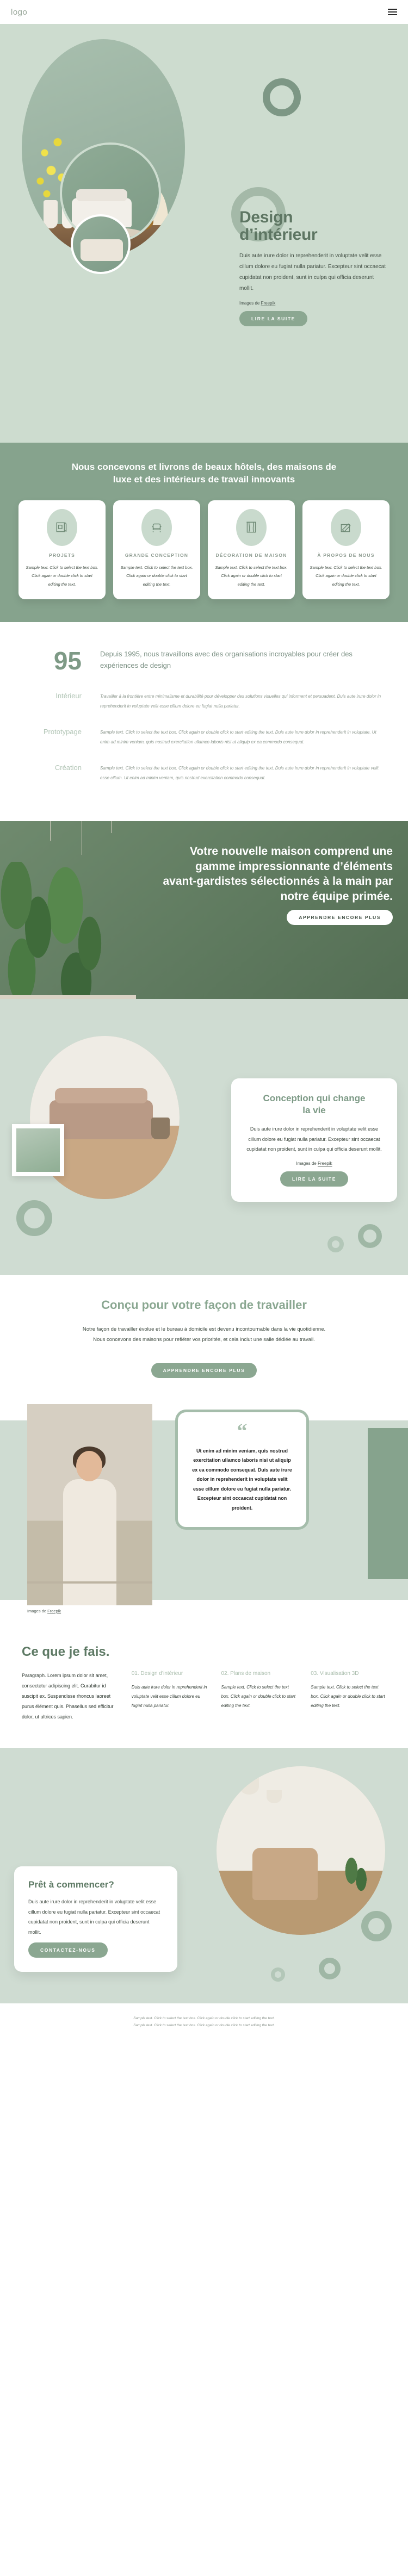 Image resolution: width=408 pixels, height=2576 pixels. I want to click on shelf-decor, so click(68, 997).